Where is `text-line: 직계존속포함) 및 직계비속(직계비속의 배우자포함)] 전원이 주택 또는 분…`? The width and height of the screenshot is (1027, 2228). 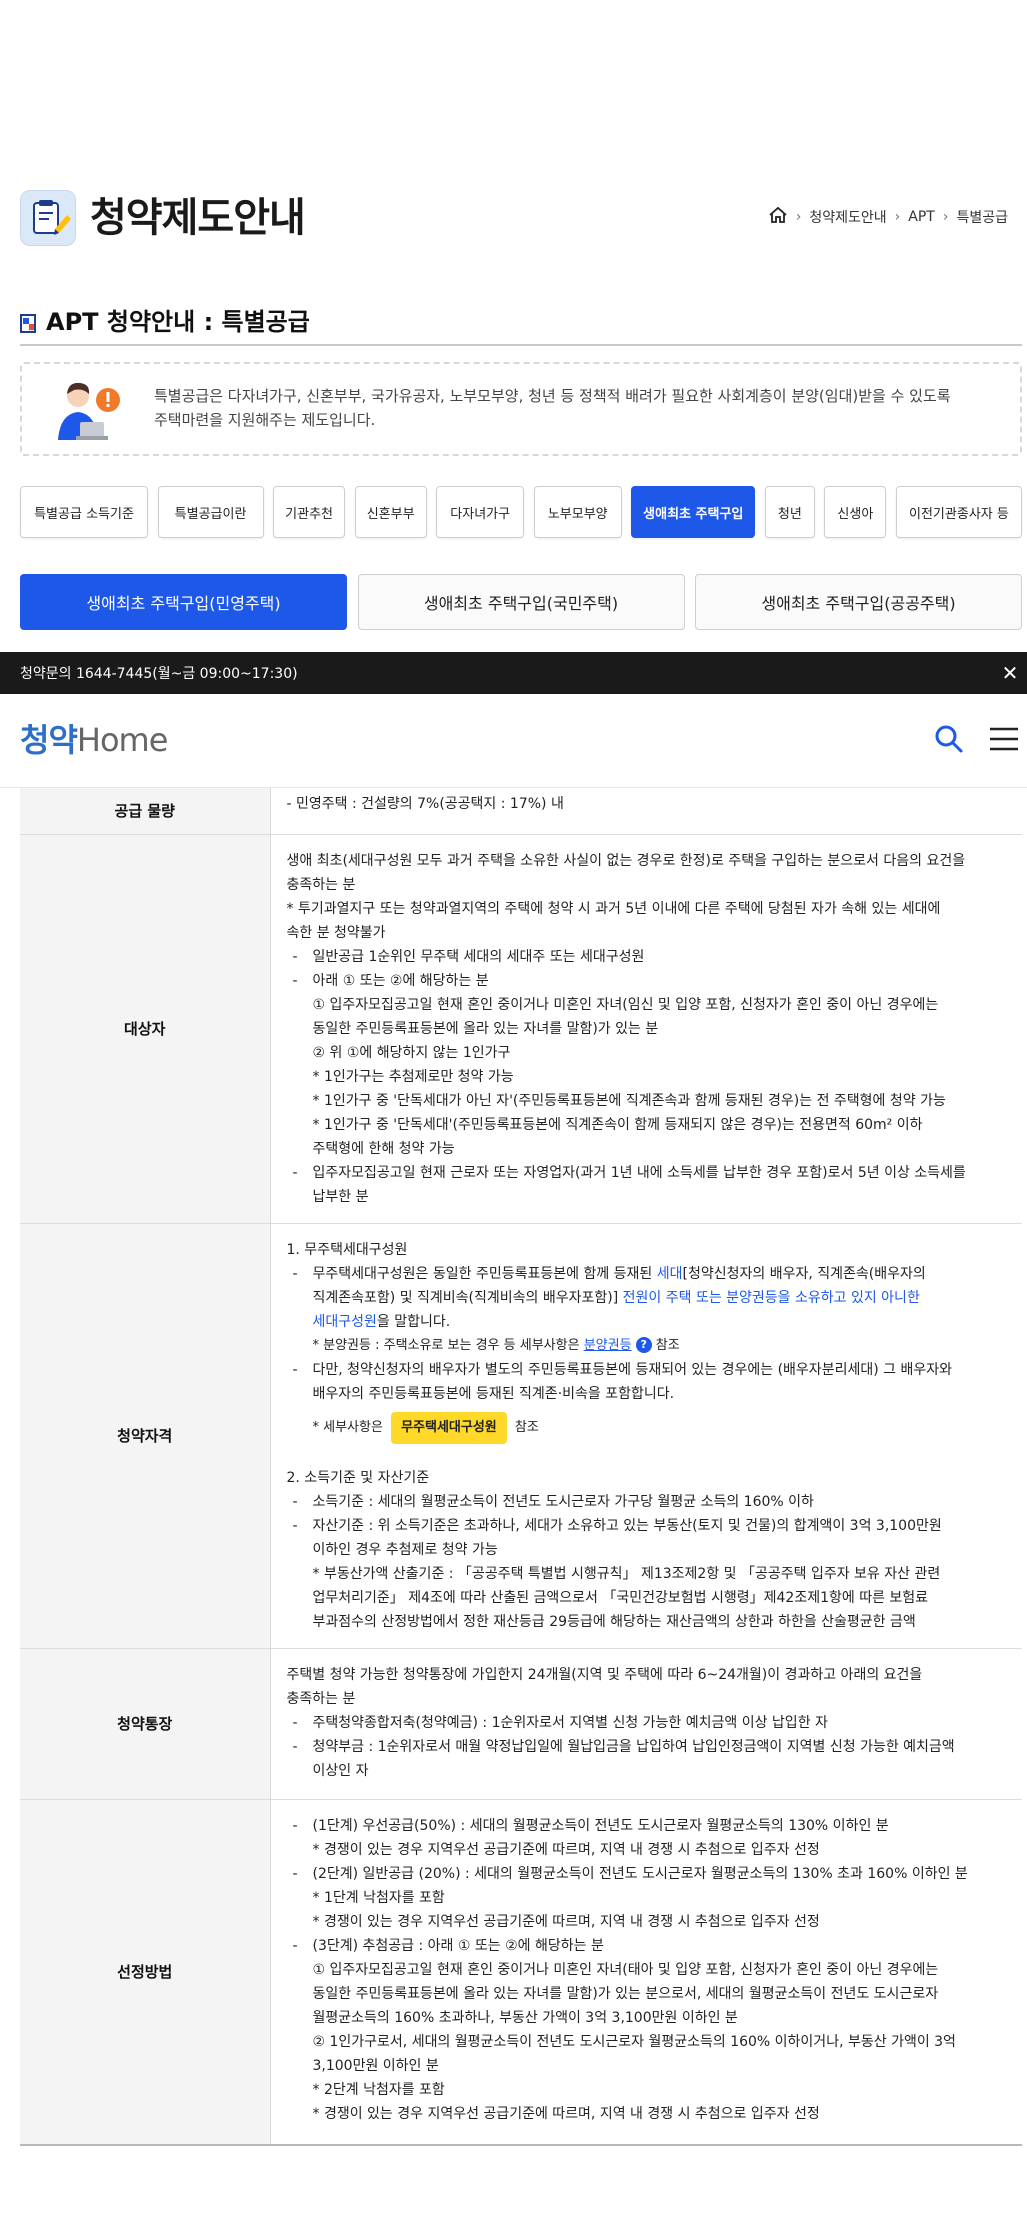 text-line: 직계존속포함) 및 직계비속(직계비속의 배우자포함)] 전원이 주택 또는 분… is located at coordinates (647, 1298).